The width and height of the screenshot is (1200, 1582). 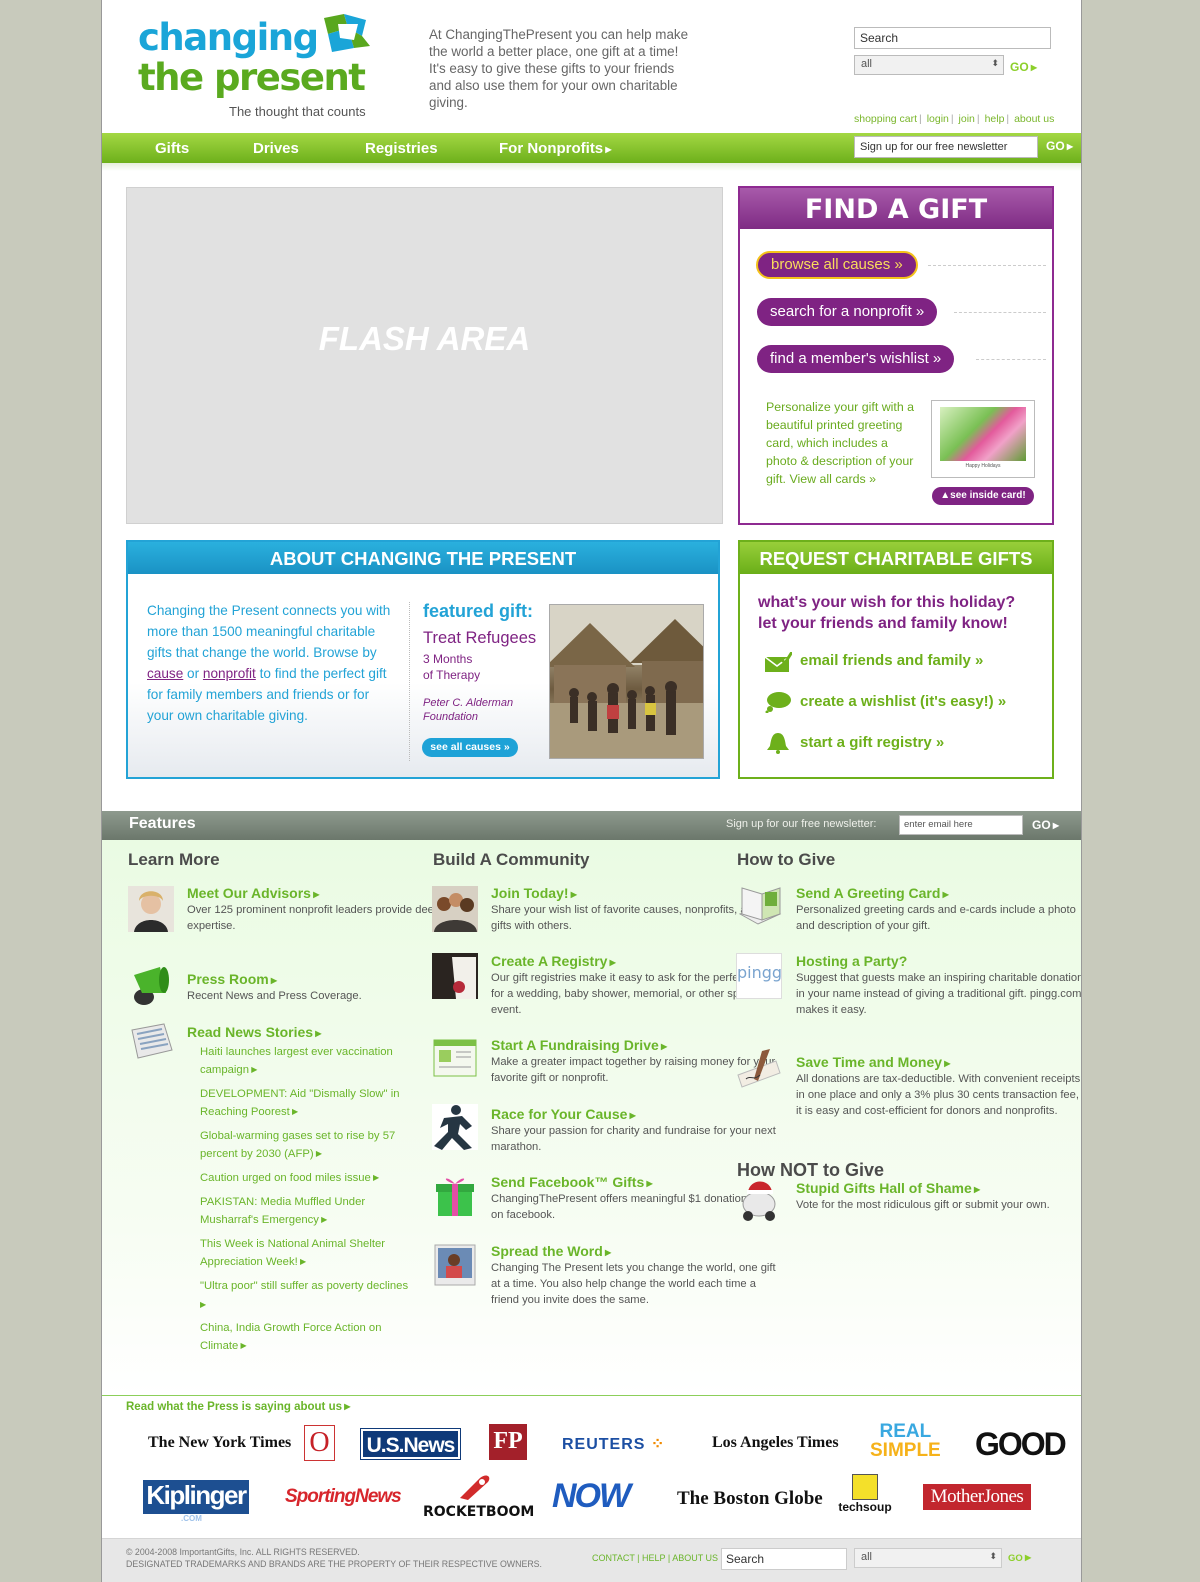 What do you see at coordinates (784, 1559) in the screenshot?
I see `footer-search-input: Search` at bounding box center [784, 1559].